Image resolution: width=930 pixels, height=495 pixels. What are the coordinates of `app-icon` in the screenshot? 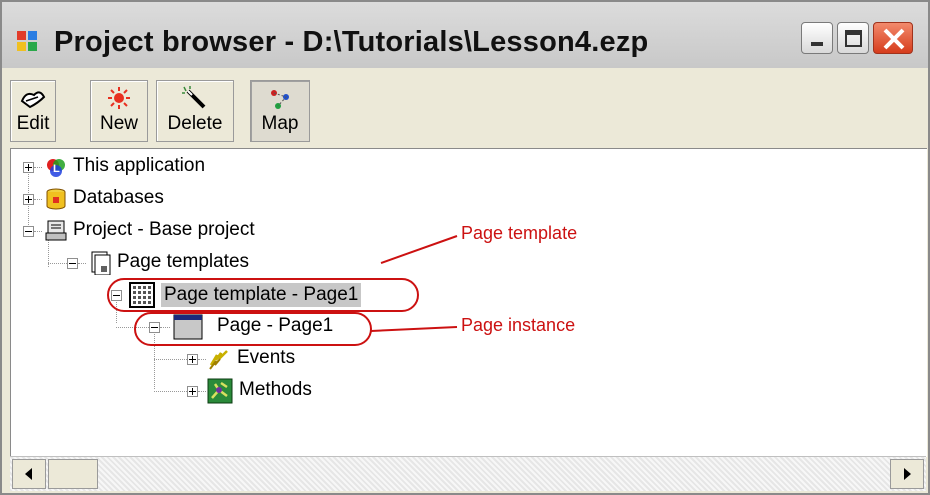 It's located at (27, 41).